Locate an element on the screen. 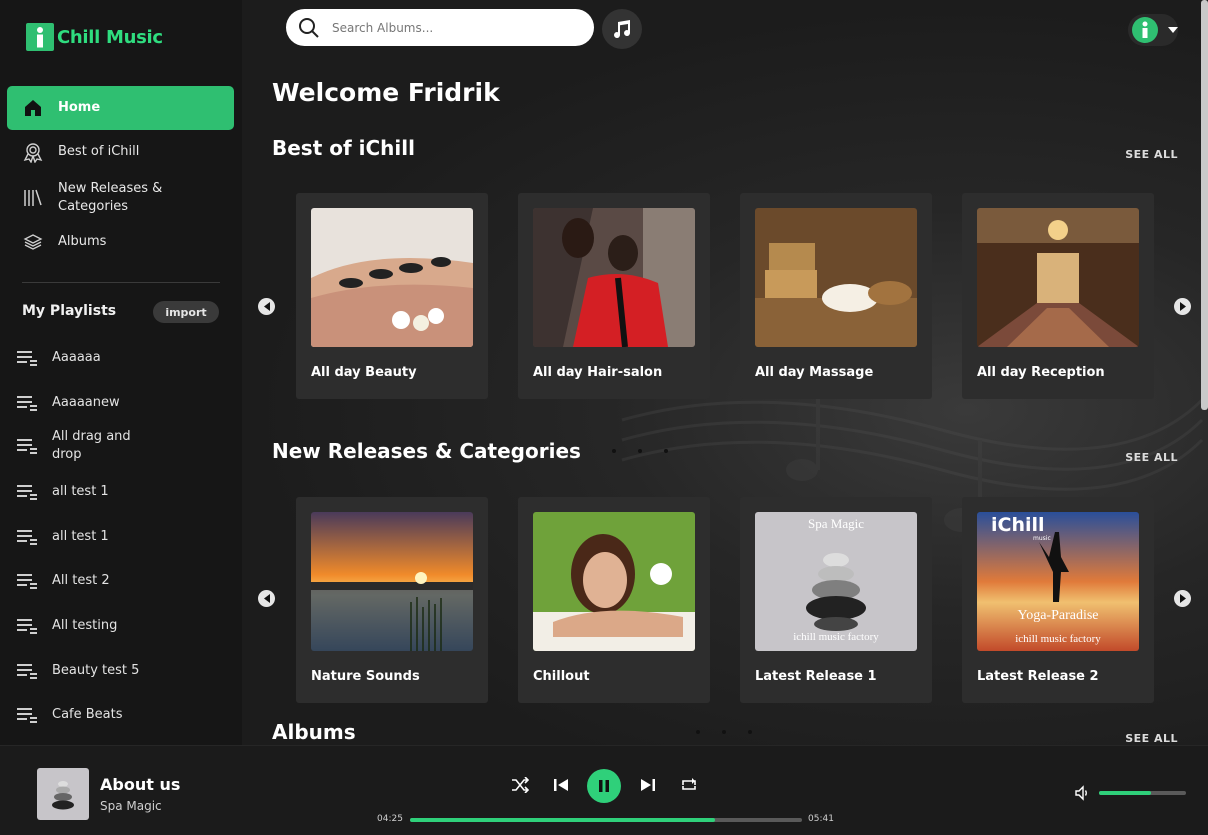 Image resolution: width=1208 pixels, height=835 pixels. section-title-albums: Albums is located at coordinates (314, 732).